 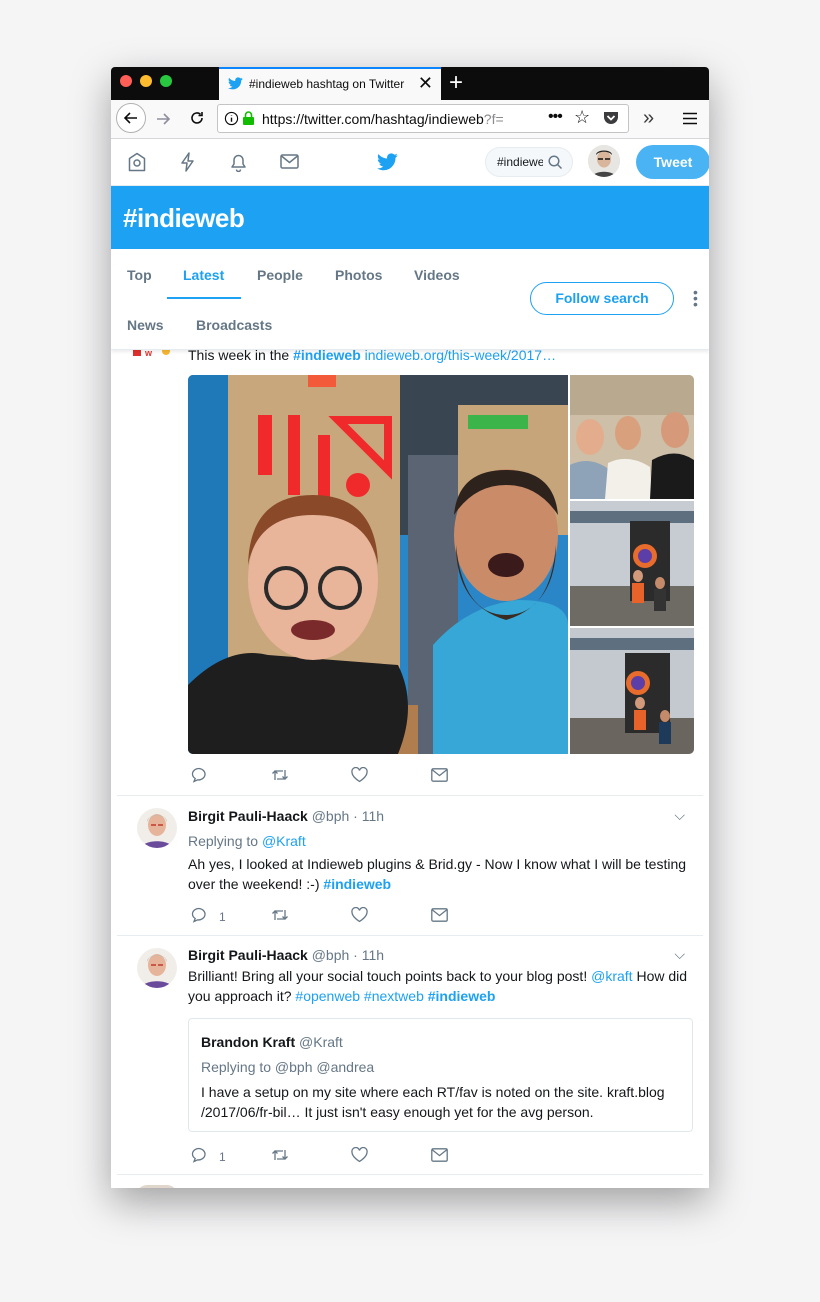 I want to click on hamburger-menu-icon, so click(x=690, y=118).